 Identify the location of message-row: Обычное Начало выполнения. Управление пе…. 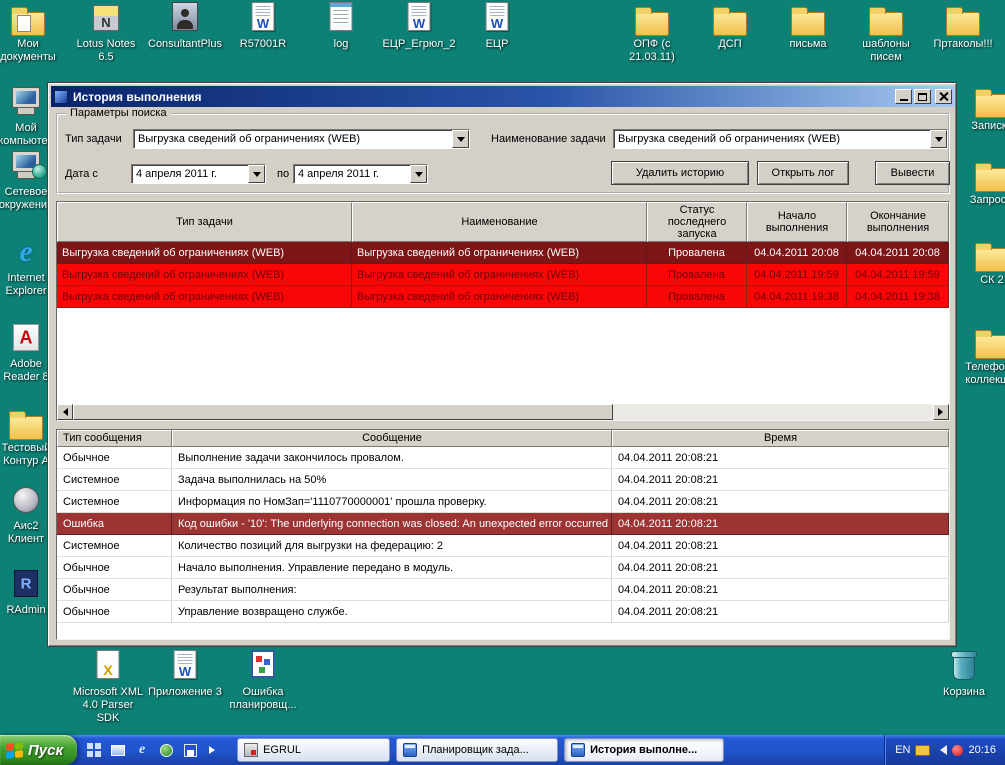
(503, 568).